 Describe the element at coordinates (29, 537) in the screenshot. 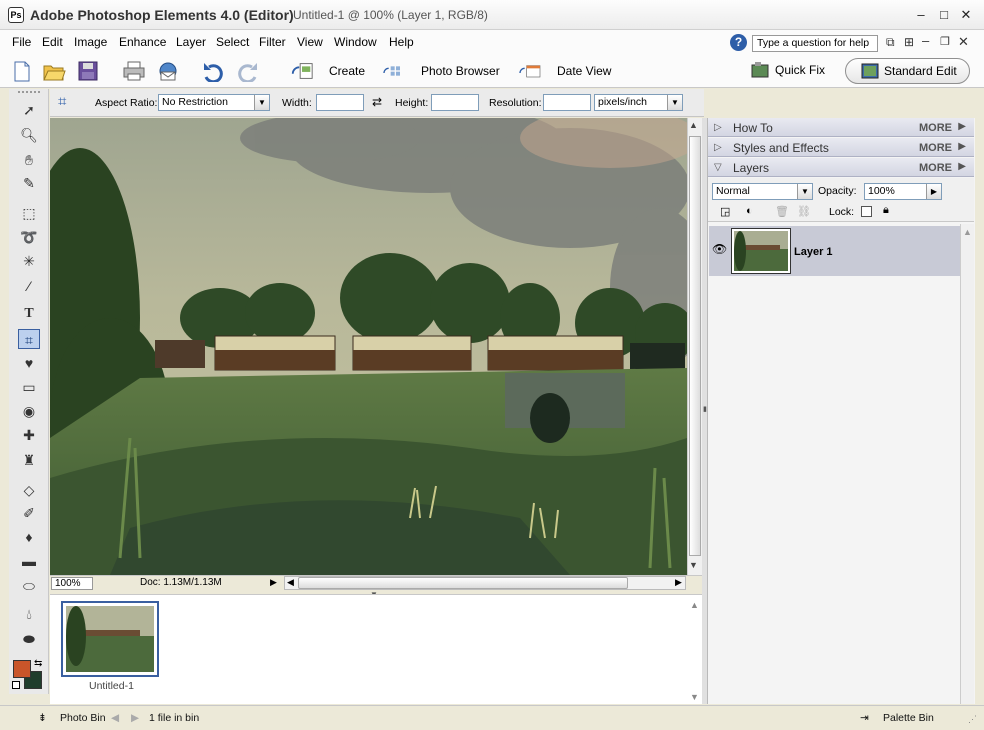

I see `paint-bucket-tool-icon: ♦` at that location.